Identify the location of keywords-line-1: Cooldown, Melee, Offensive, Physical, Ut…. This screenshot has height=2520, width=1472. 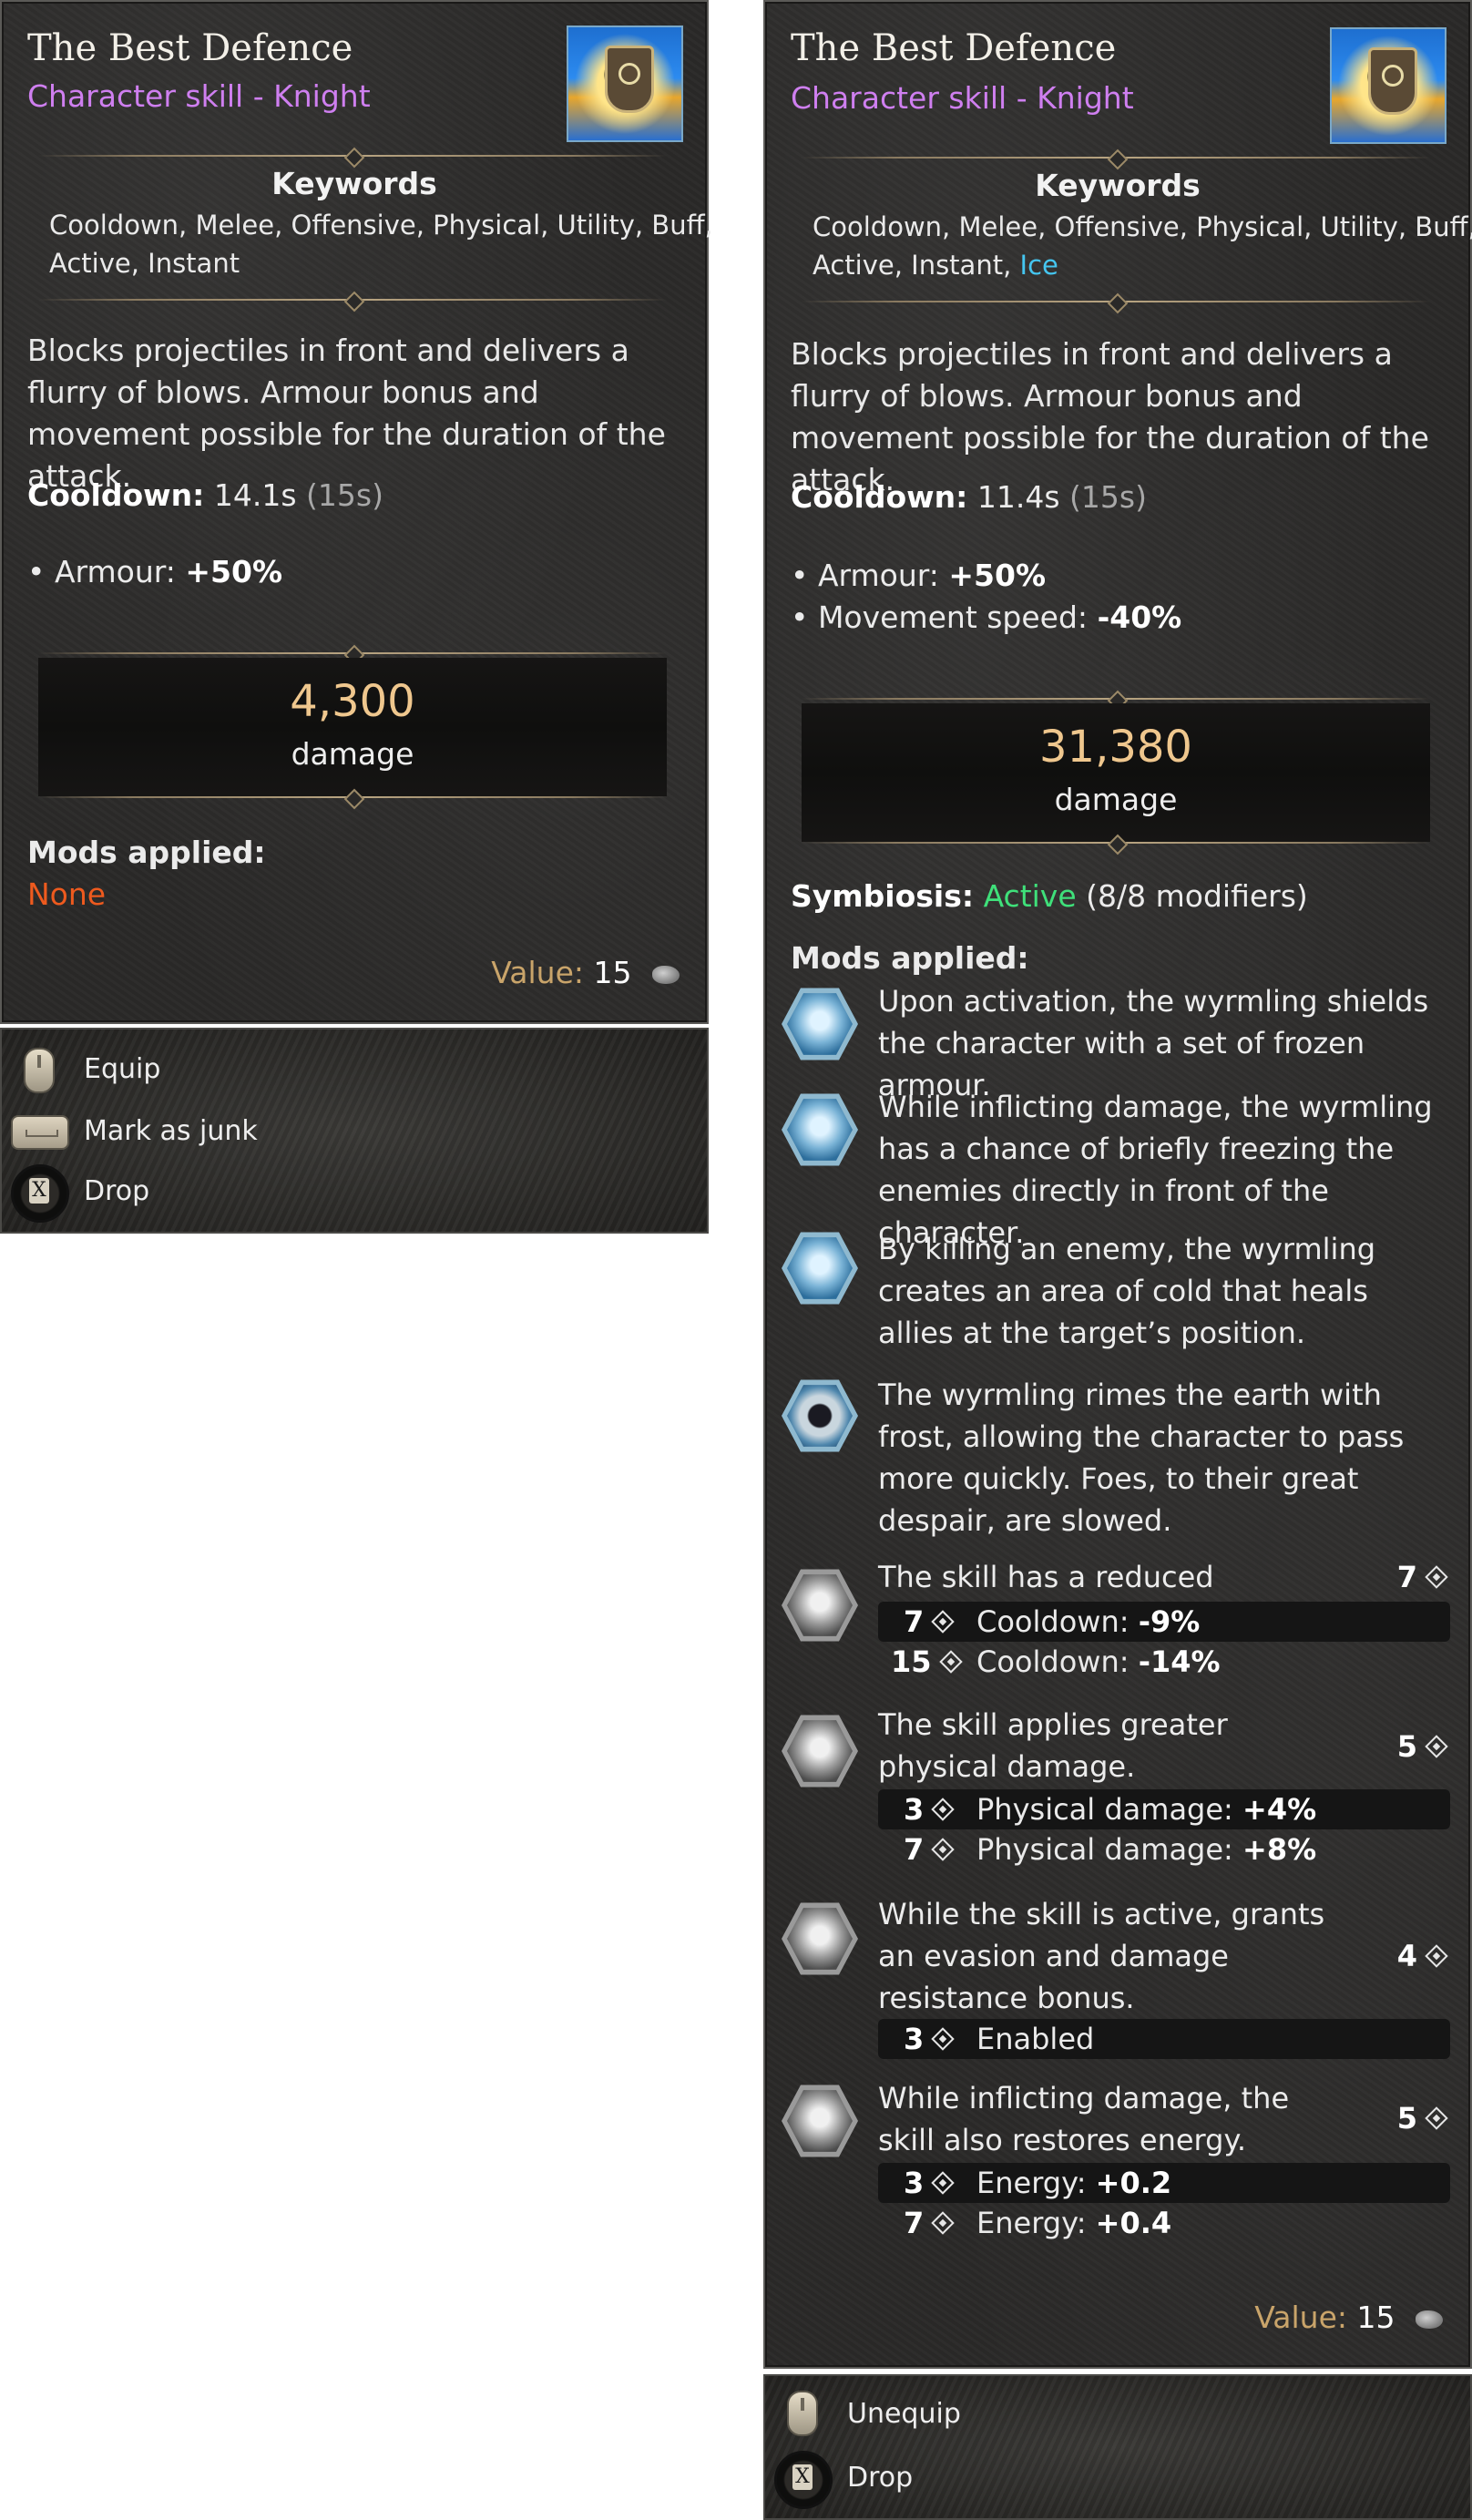
(381, 225).